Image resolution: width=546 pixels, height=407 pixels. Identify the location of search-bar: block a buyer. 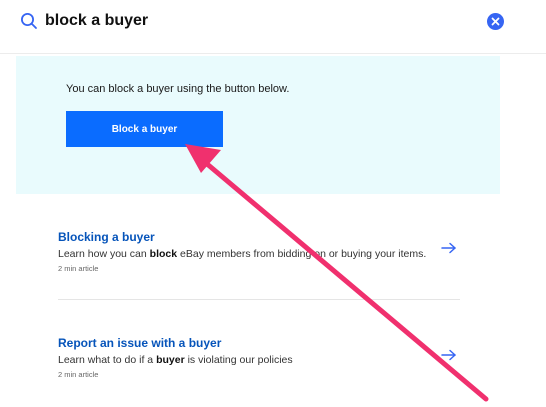
(273, 22).